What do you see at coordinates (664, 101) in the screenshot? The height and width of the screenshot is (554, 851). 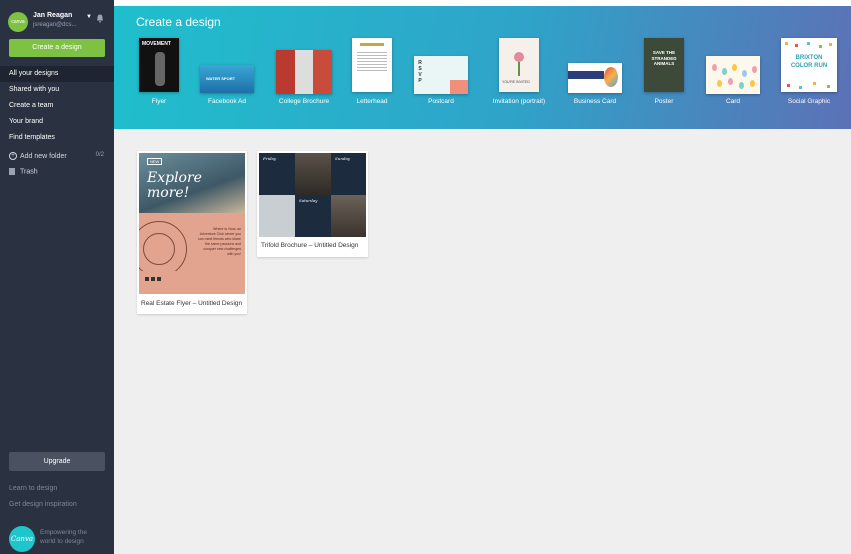 I see `template-label: Poster` at bounding box center [664, 101].